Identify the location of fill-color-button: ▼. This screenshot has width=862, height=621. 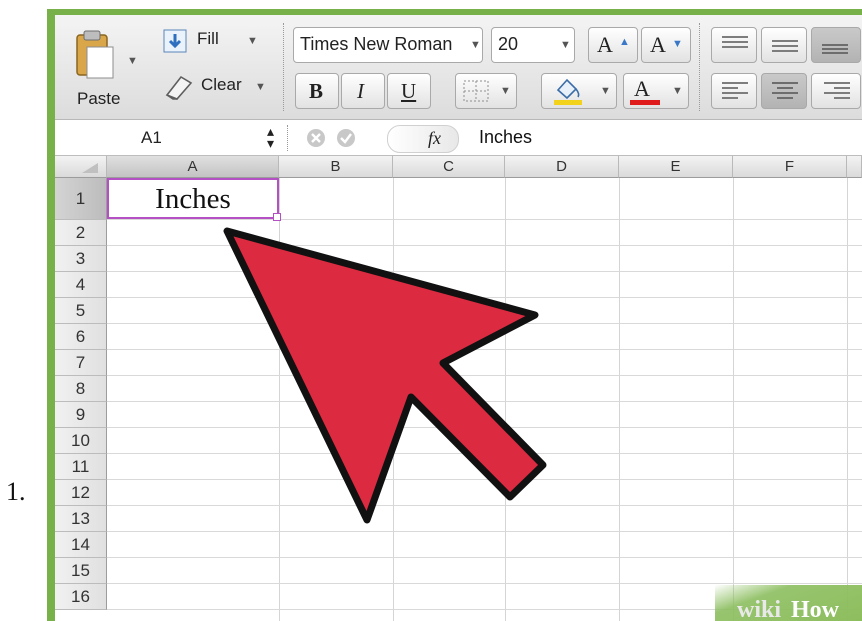
(579, 91).